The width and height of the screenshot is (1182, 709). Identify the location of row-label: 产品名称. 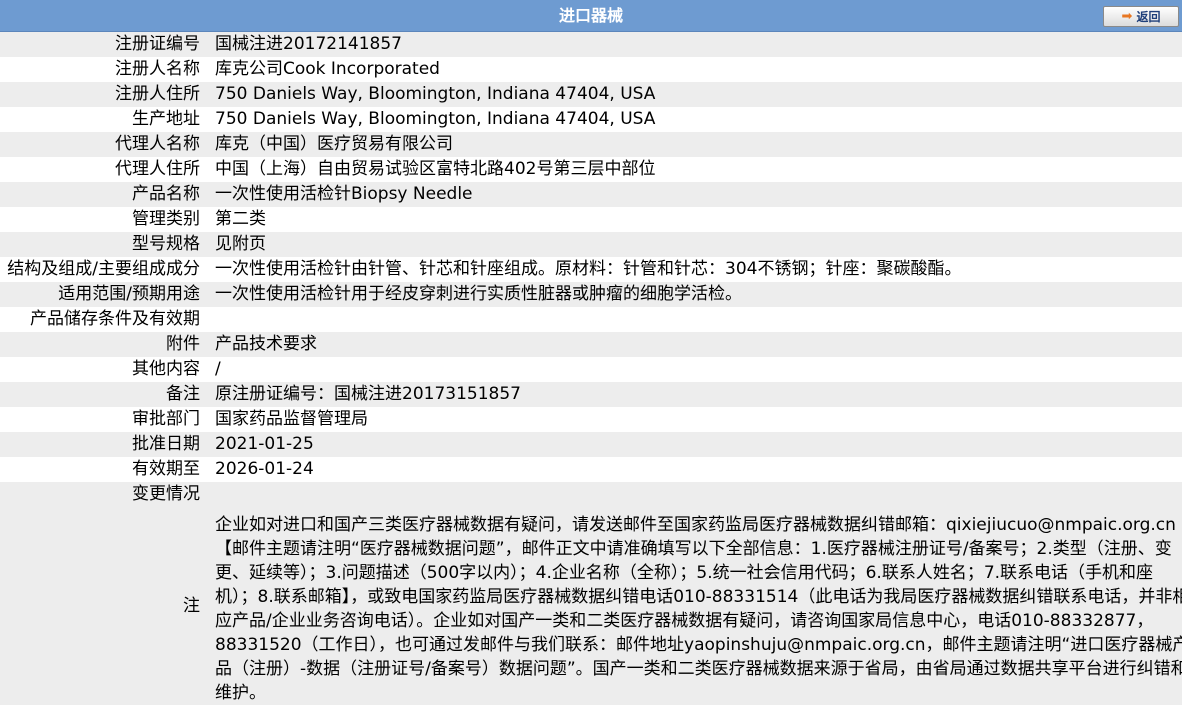
(102, 194).